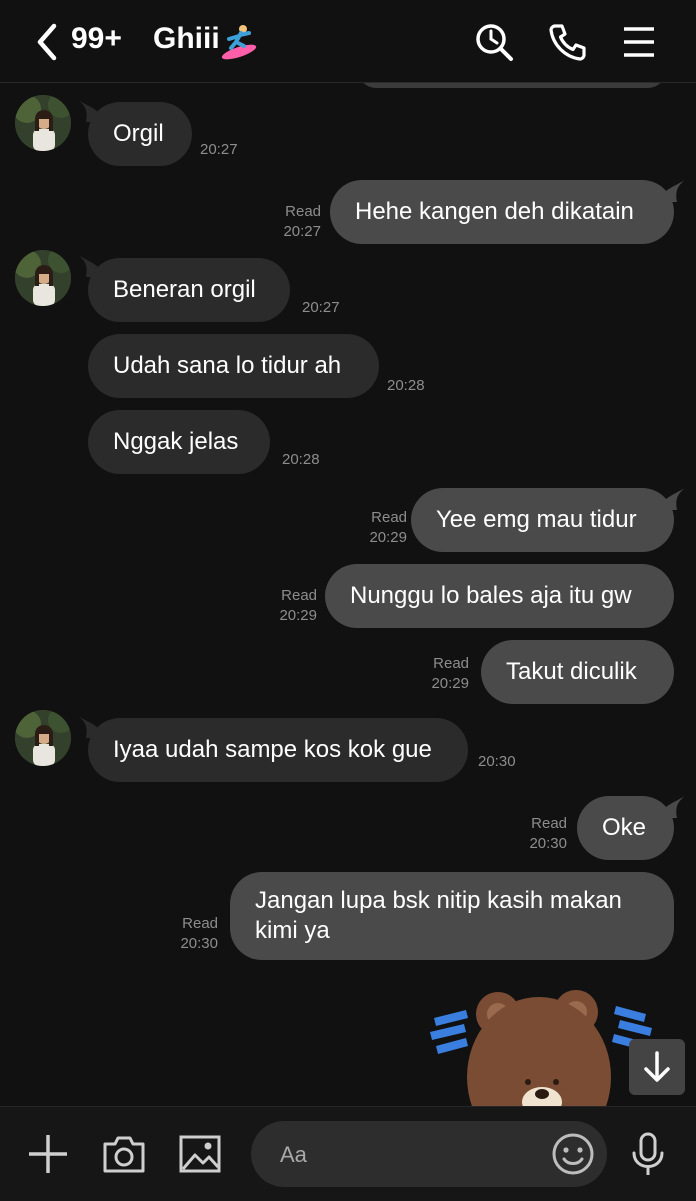 Image resolution: width=696 pixels, height=1201 pixels. What do you see at coordinates (571, 671) in the screenshot?
I see `message-text: Takut diculik` at bounding box center [571, 671].